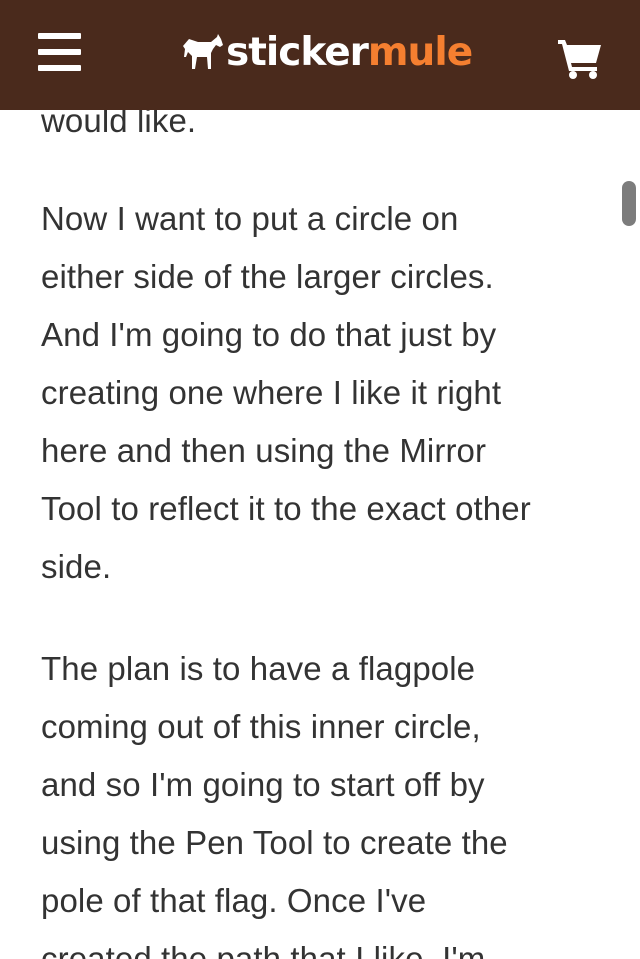 Image resolution: width=640 pixels, height=959 pixels. Describe the element at coordinates (234, 900) in the screenshot. I see `text-line: pole of that flag. Once I've` at that location.